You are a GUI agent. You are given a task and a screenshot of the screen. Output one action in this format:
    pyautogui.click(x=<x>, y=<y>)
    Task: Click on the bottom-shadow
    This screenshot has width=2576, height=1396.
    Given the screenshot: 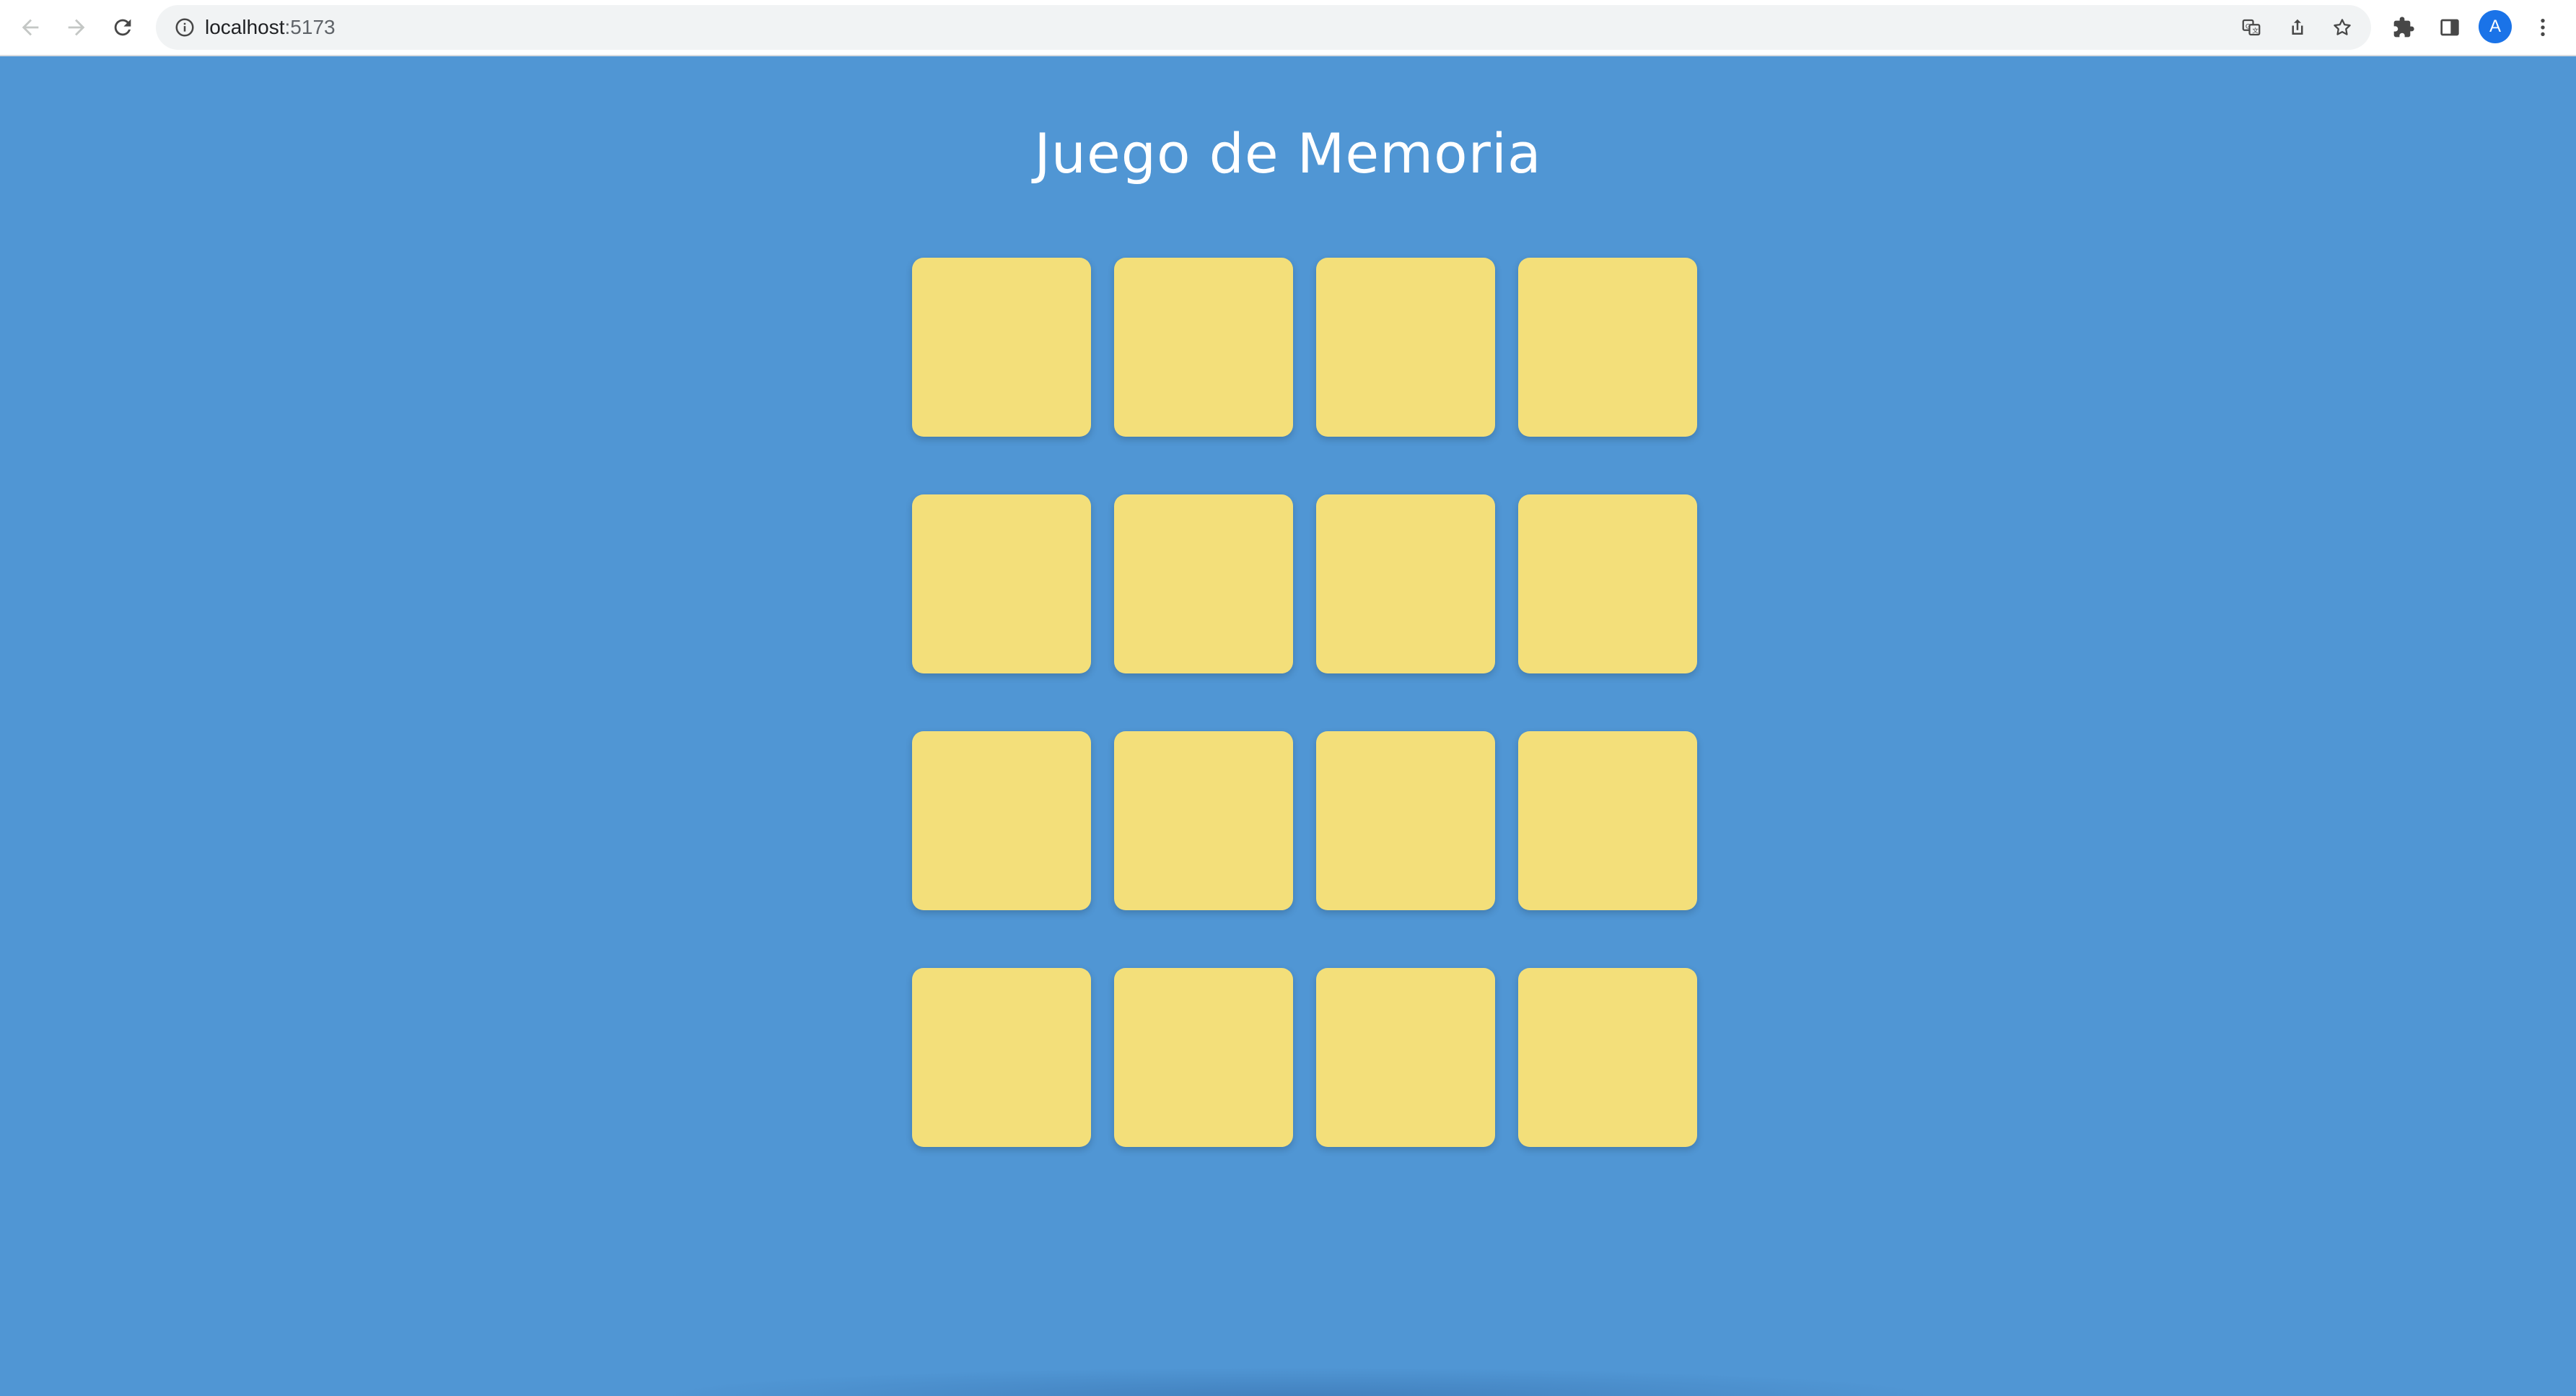 What is the action you would take?
    pyautogui.click(x=1298, y=1381)
    